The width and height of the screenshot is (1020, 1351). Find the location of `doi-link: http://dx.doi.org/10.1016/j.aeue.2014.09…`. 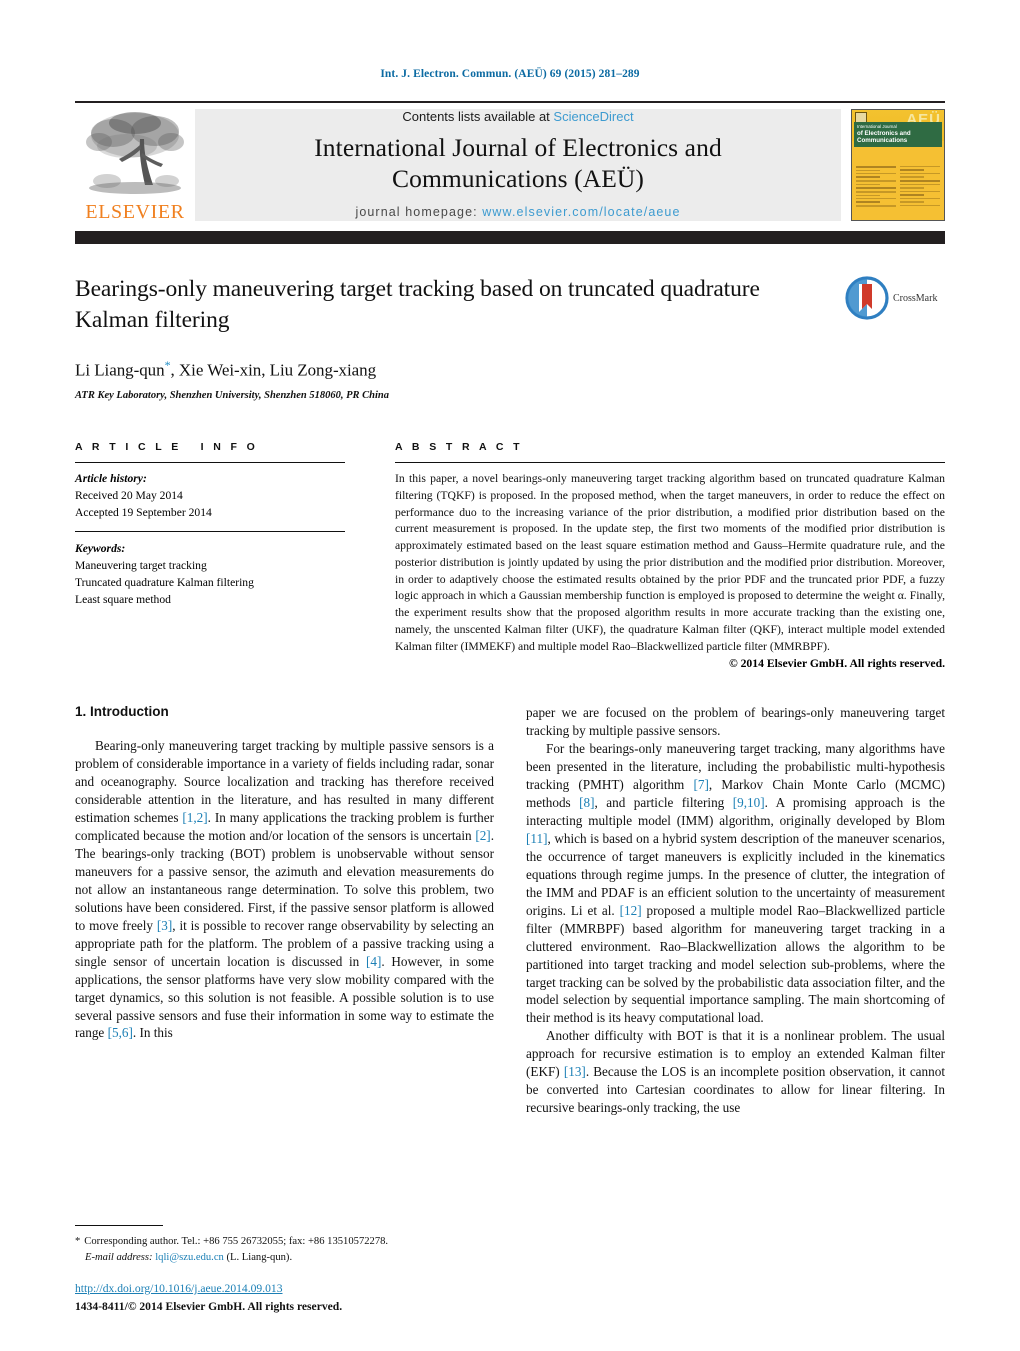

doi-link: http://dx.doi.org/10.1016/j.aeue.2014.09… is located at coordinates (295, 1288).